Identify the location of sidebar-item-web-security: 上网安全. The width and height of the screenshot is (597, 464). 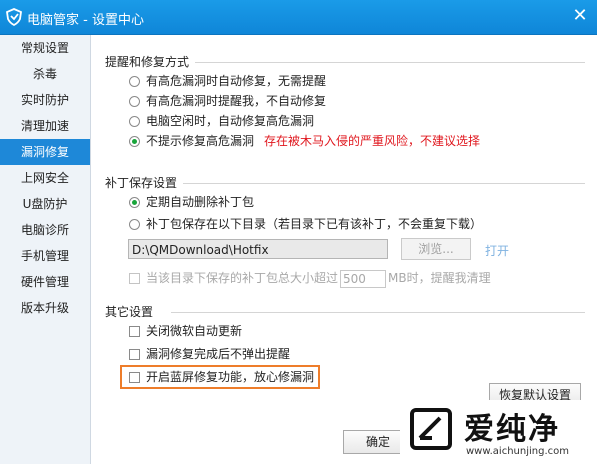
(45, 178).